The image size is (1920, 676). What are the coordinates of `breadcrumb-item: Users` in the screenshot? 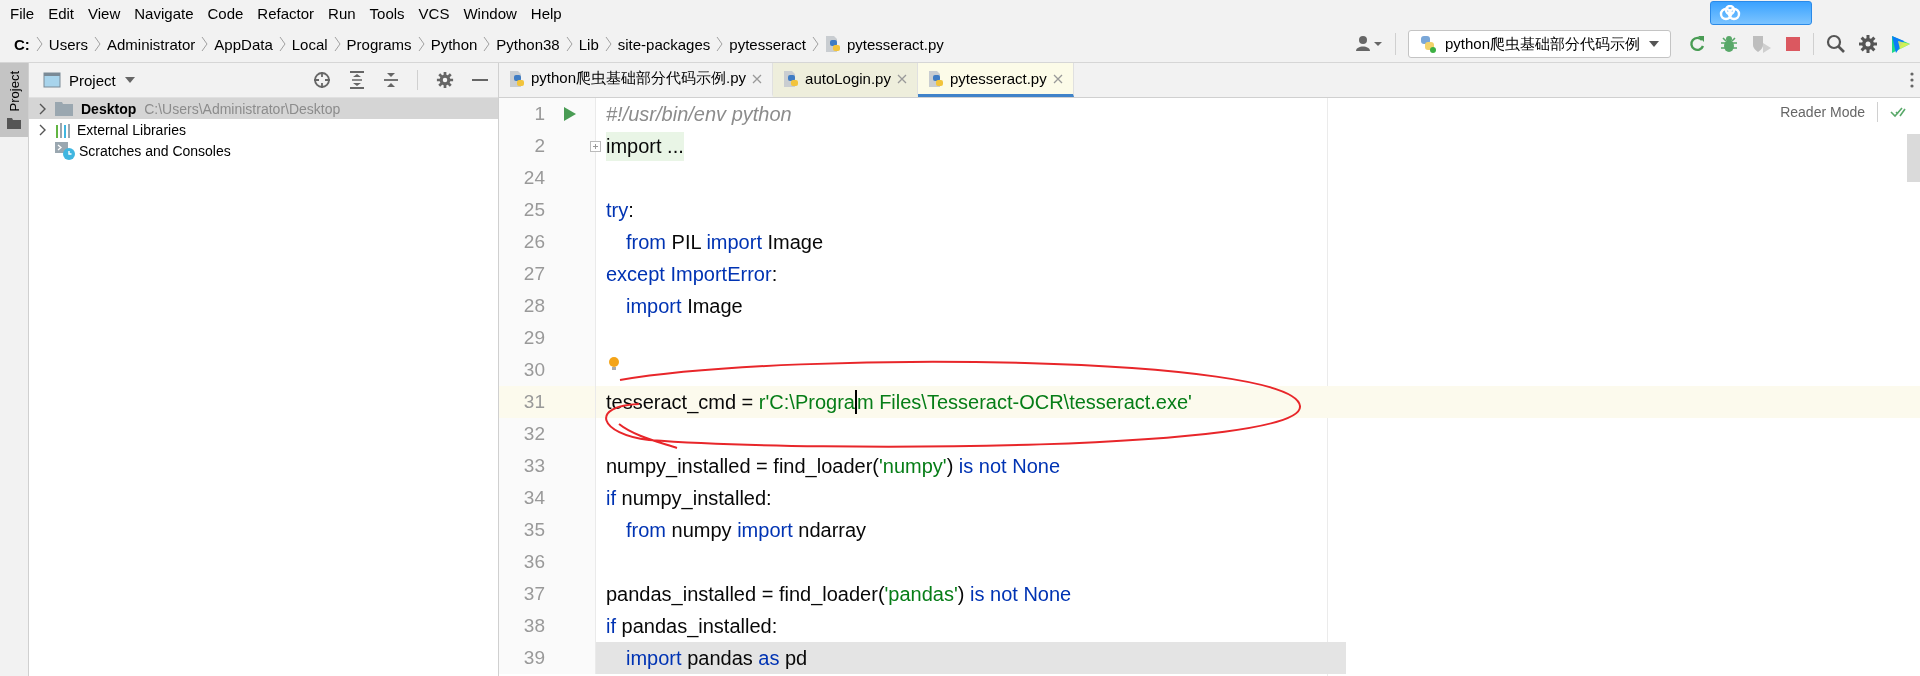 It's located at (68, 44).